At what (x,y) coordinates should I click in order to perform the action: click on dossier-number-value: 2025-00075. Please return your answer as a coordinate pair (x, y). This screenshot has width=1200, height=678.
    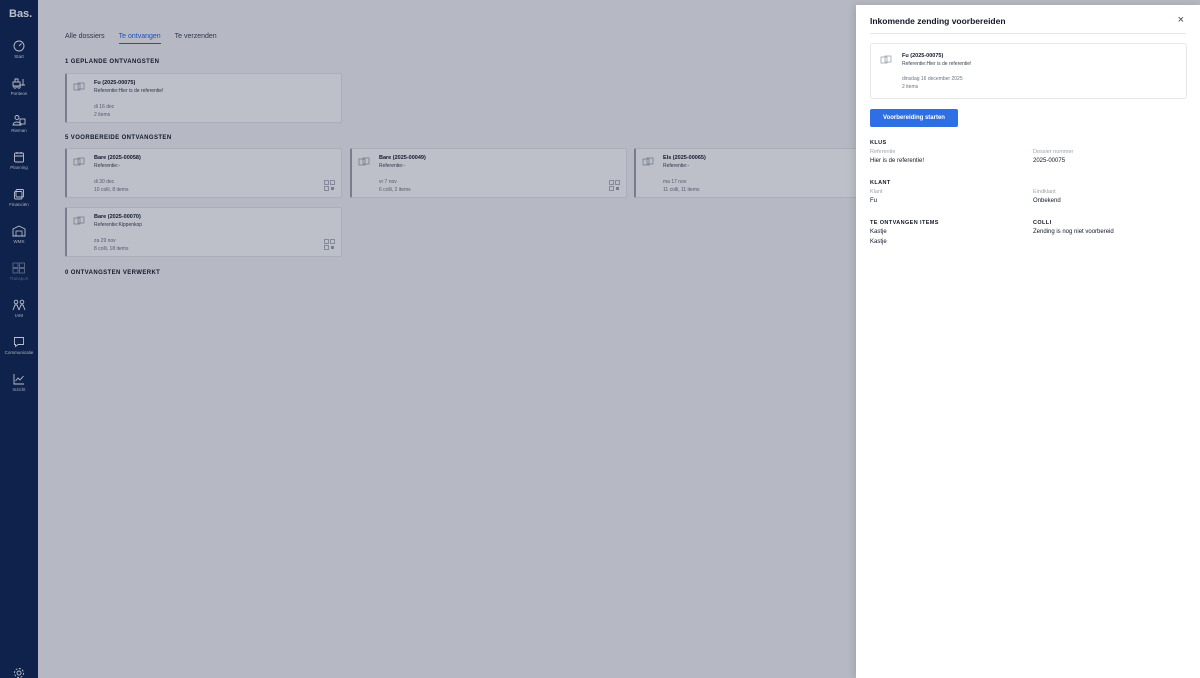
    Looking at the image, I should click on (1049, 161).